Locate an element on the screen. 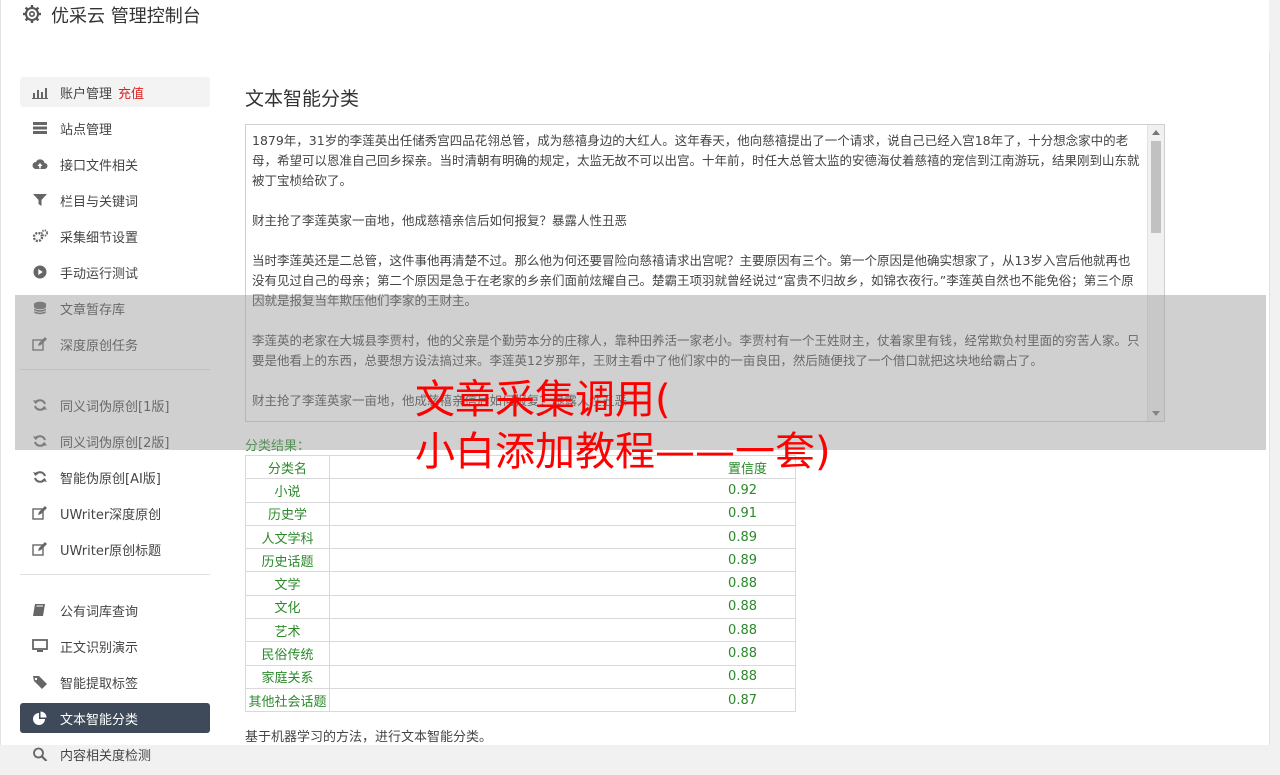 This screenshot has height=775, width=1280. category-cell: 人文学科 is located at coordinates (287, 537).